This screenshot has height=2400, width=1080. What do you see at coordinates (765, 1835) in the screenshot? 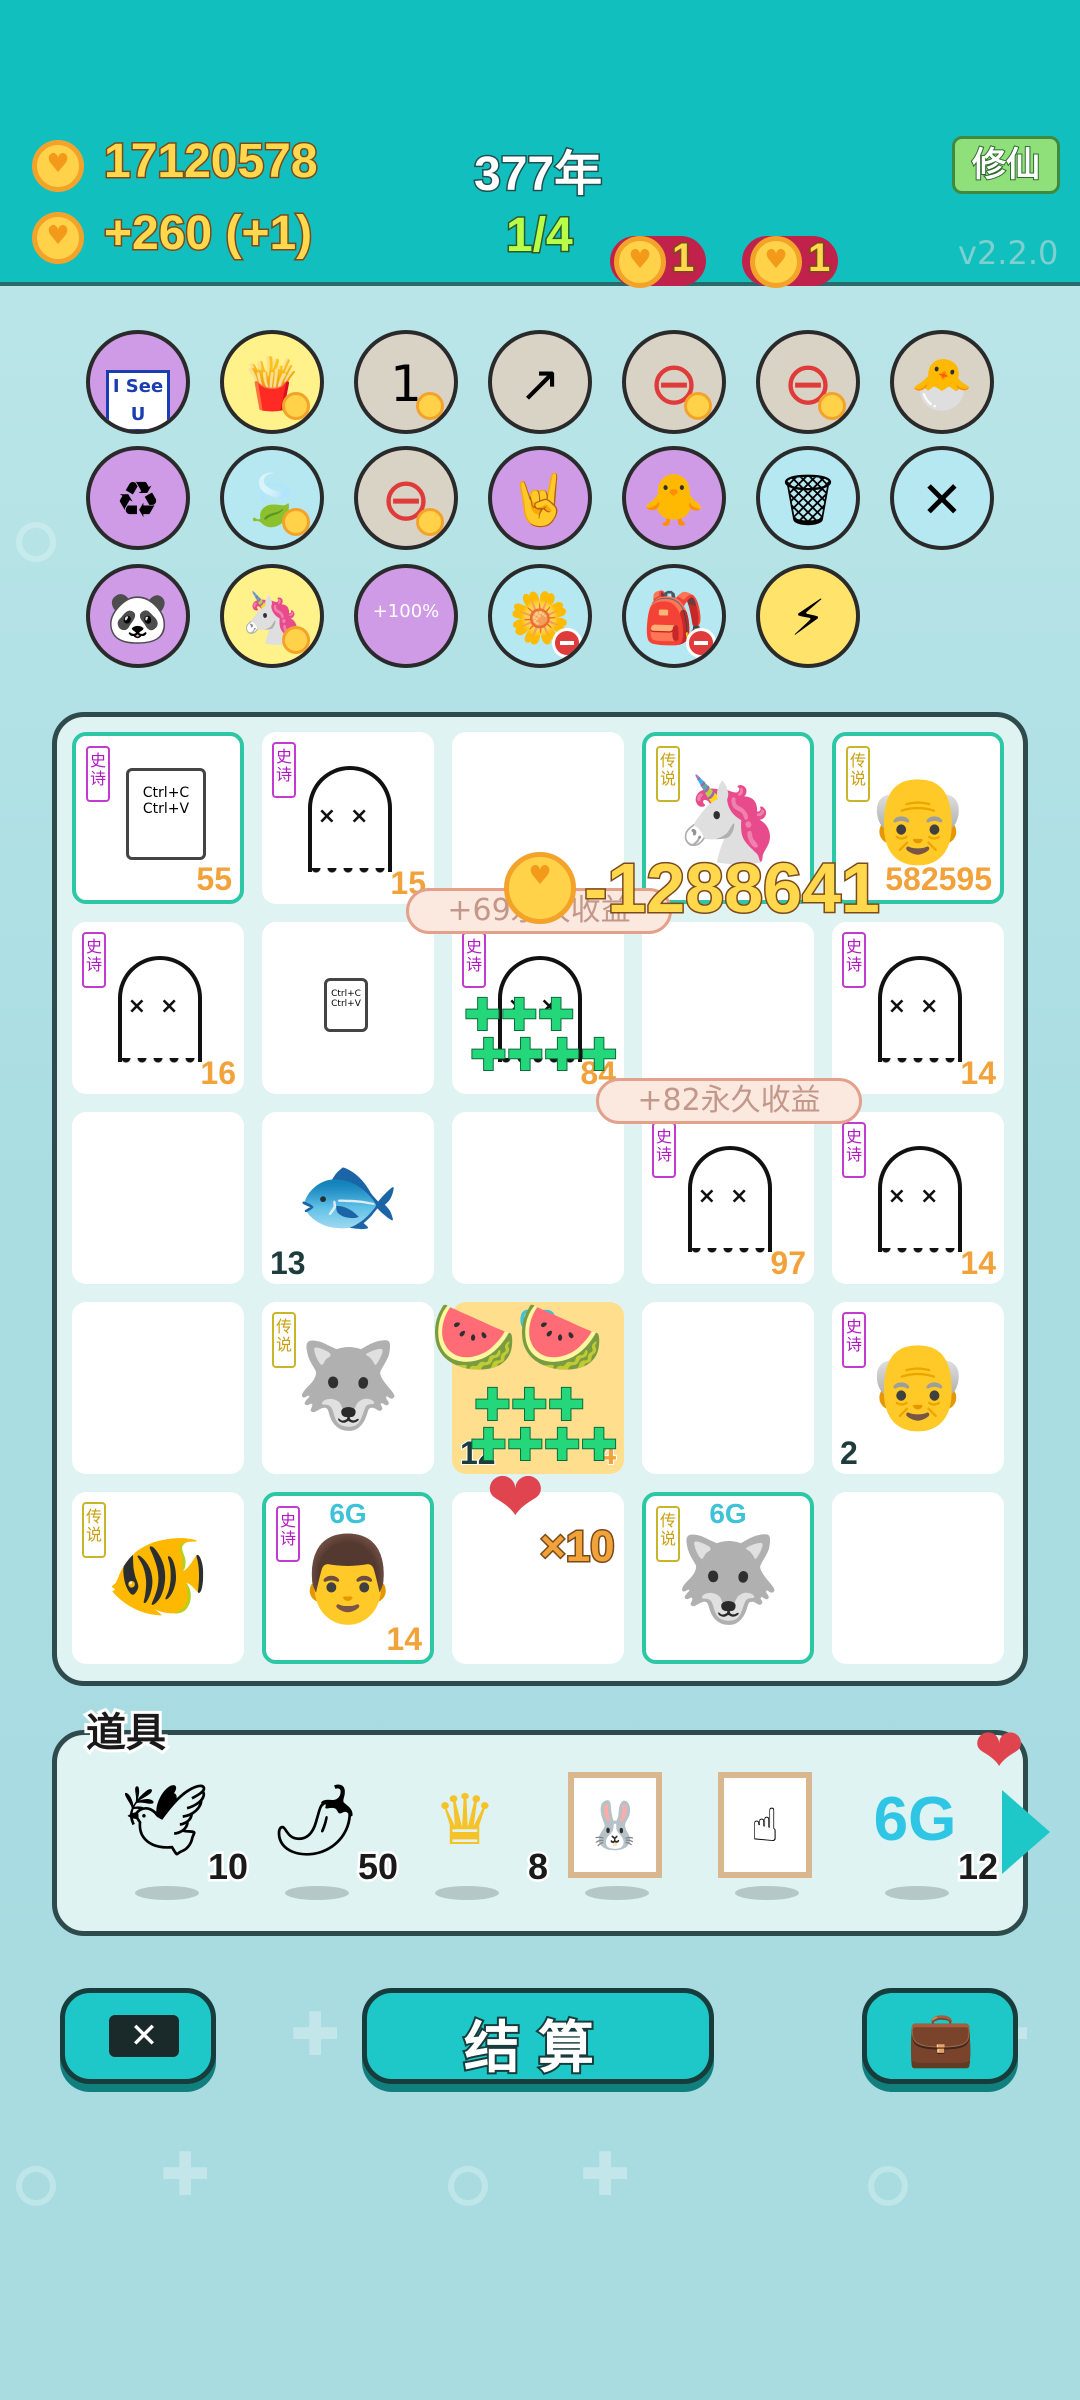
I see `prop-finger-frame: ☝` at bounding box center [765, 1835].